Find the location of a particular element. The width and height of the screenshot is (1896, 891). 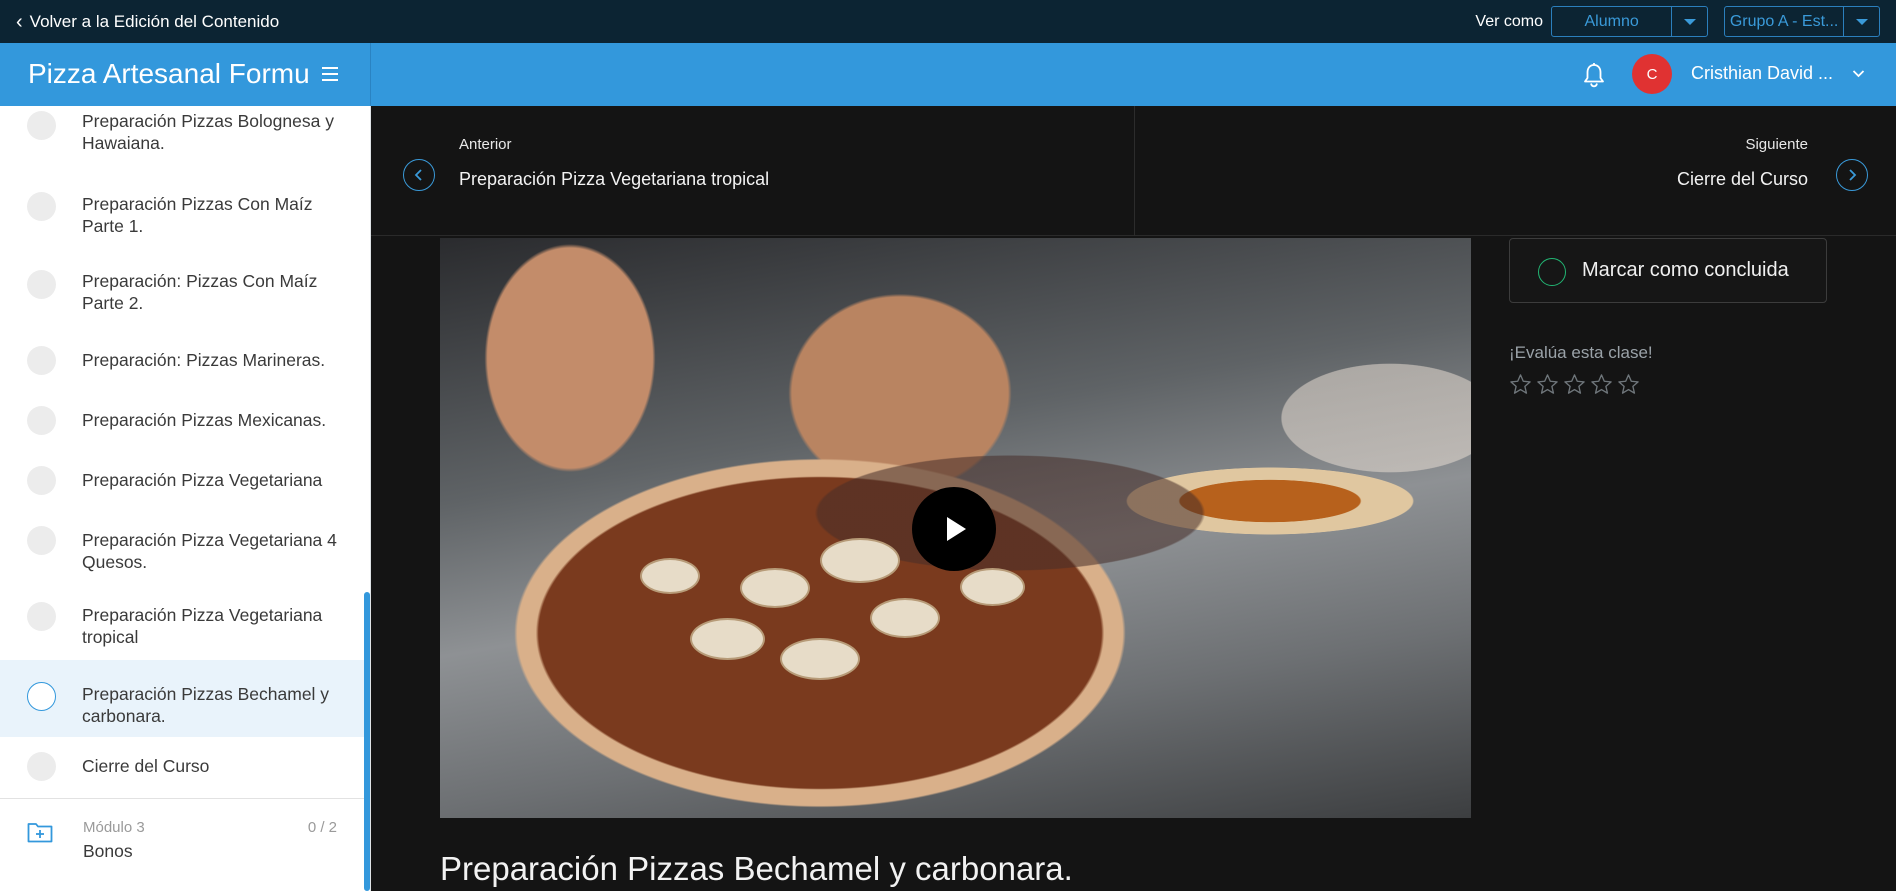

lesson-item-label: Preparación: Pizzas Con Maíz Parte 2. is located at coordinates (200, 292).